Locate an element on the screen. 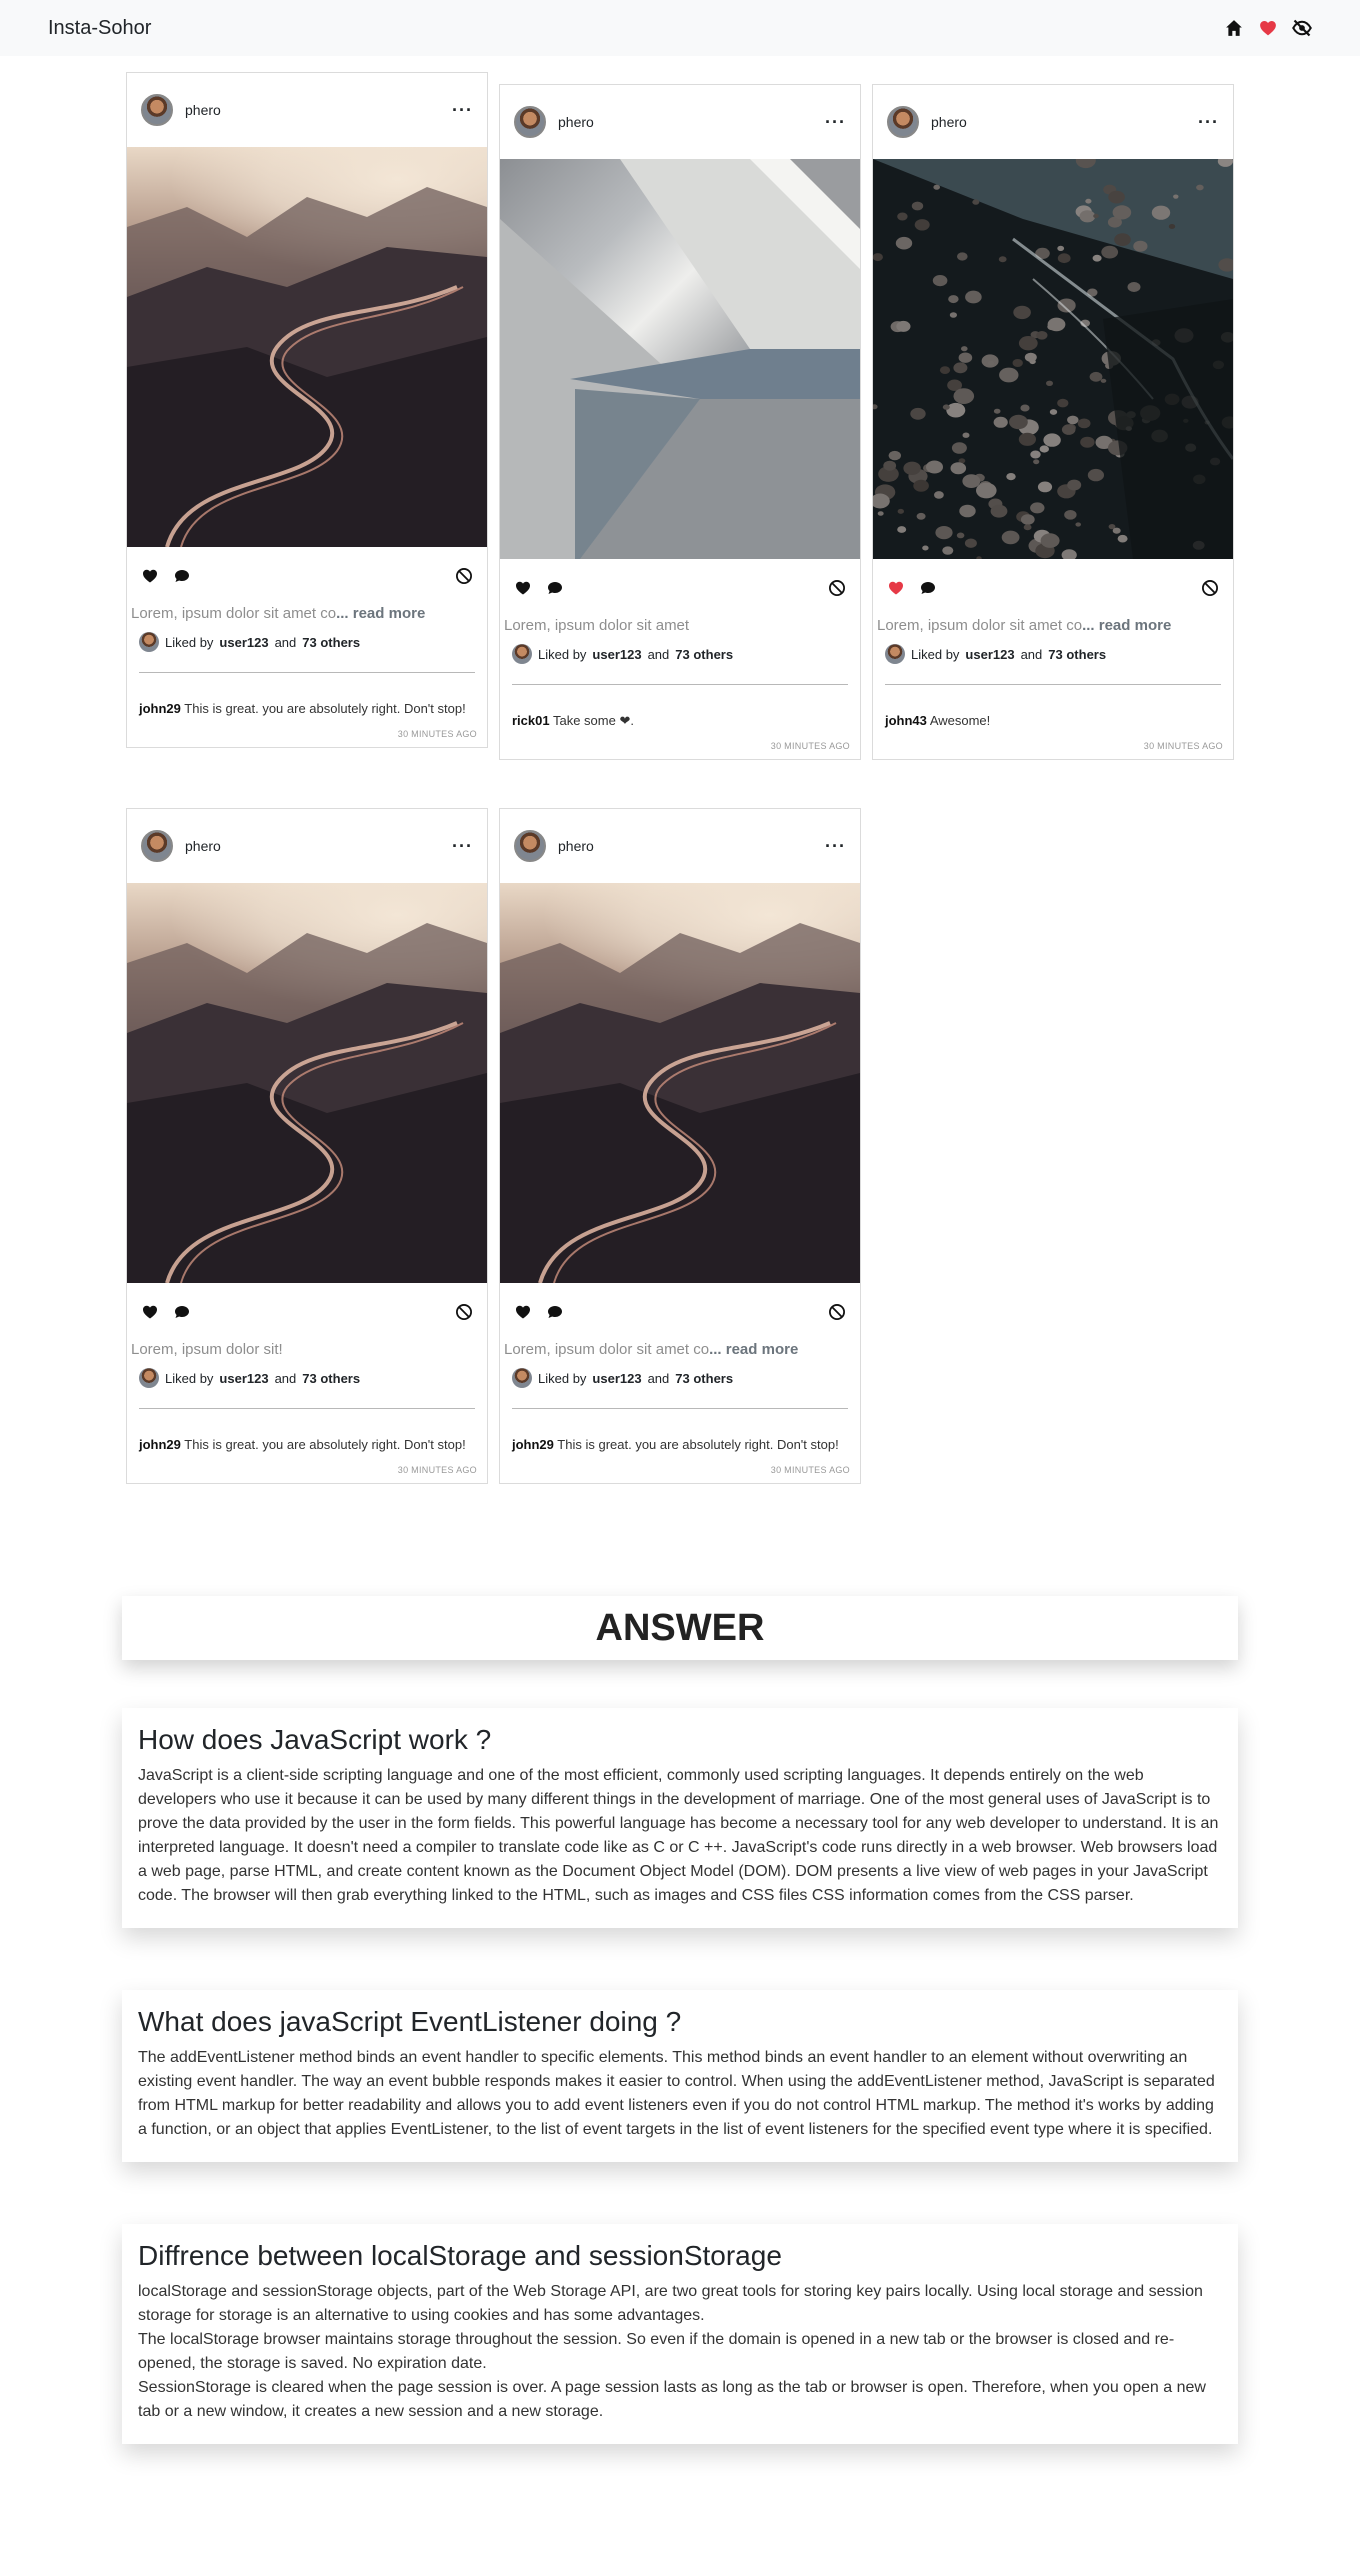  comment-user: john43 is located at coordinates (906, 720).